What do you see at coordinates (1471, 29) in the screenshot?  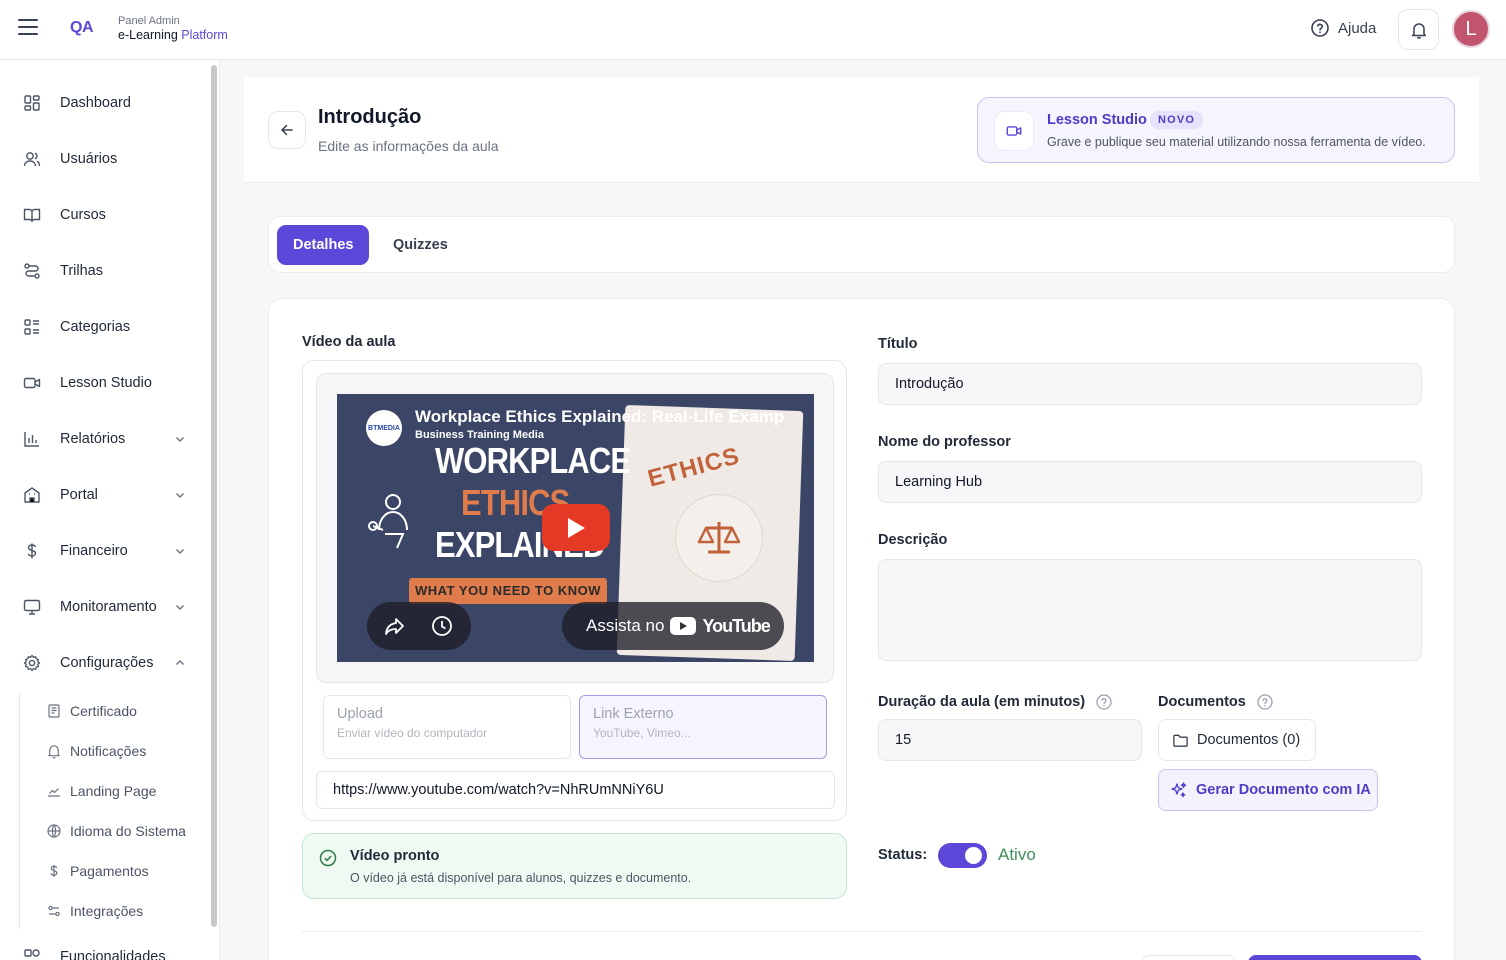 I see `avatar: L` at bounding box center [1471, 29].